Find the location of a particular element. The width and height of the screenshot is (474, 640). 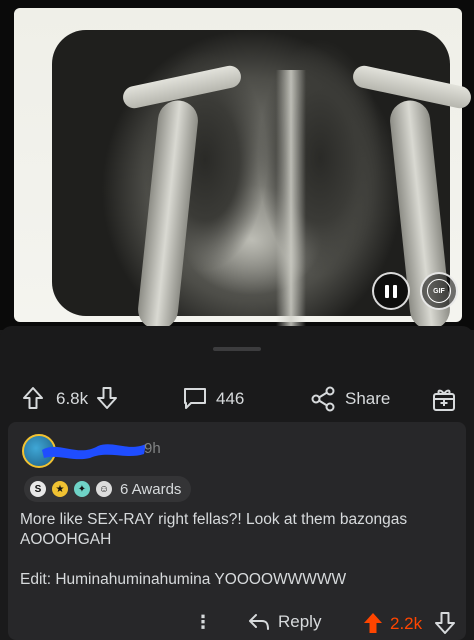

comment-icon is located at coordinates (195, 398).